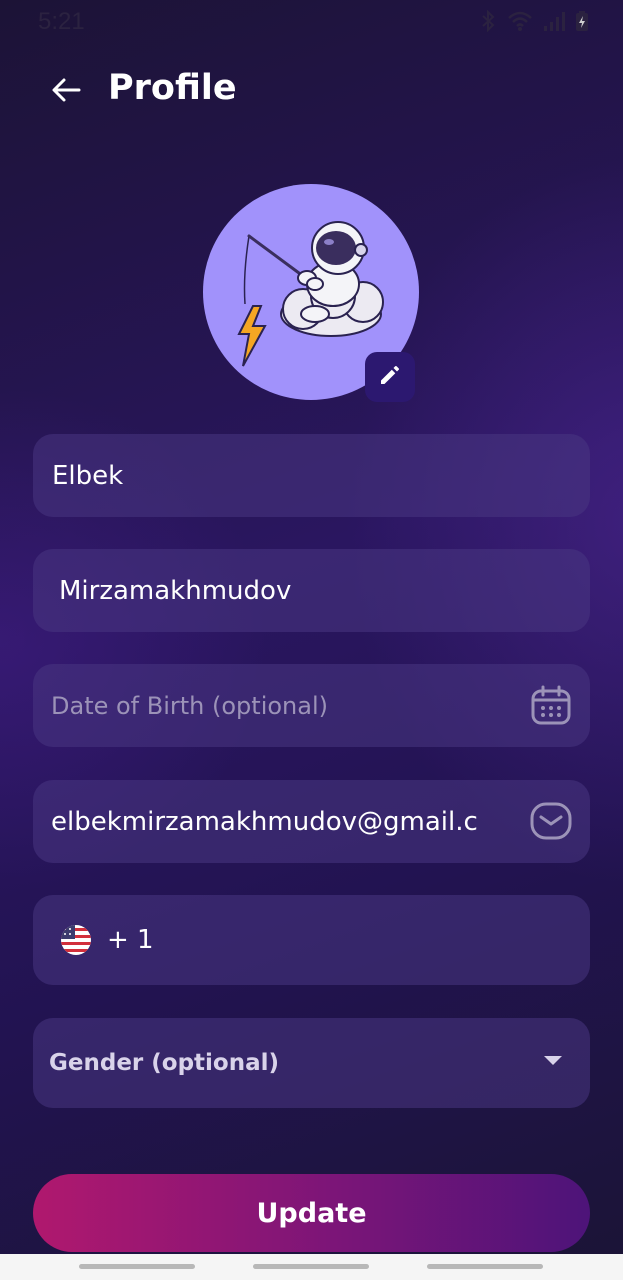  What do you see at coordinates (164, 1063) in the screenshot?
I see `gender-label: Gender (optional)` at bounding box center [164, 1063].